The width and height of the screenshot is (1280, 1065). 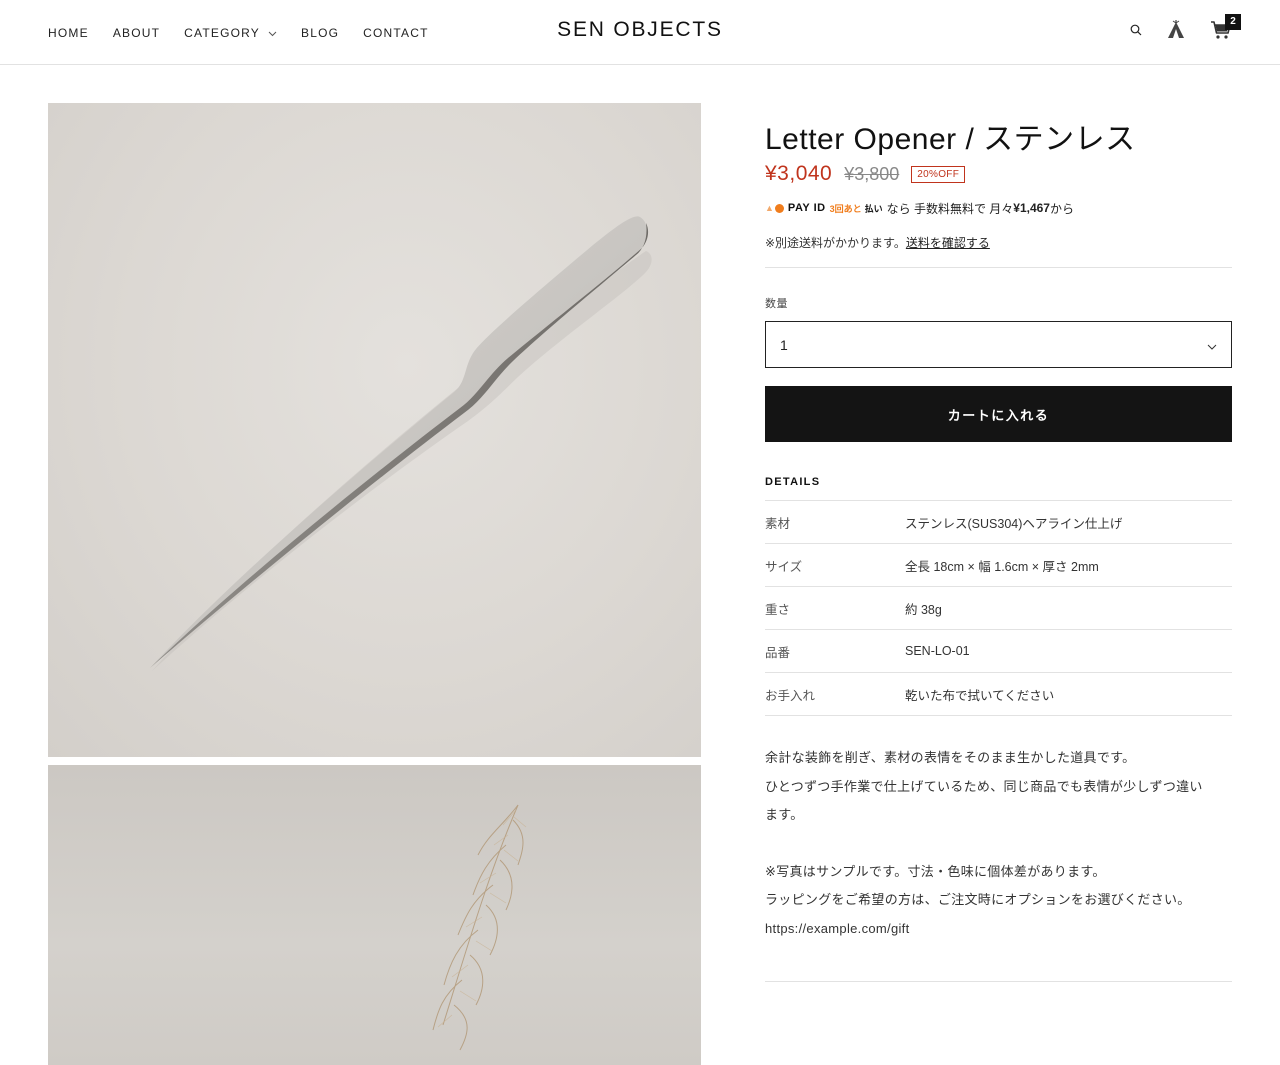 What do you see at coordinates (374, 915) in the screenshot?
I see `product-image-secondary` at bounding box center [374, 915].